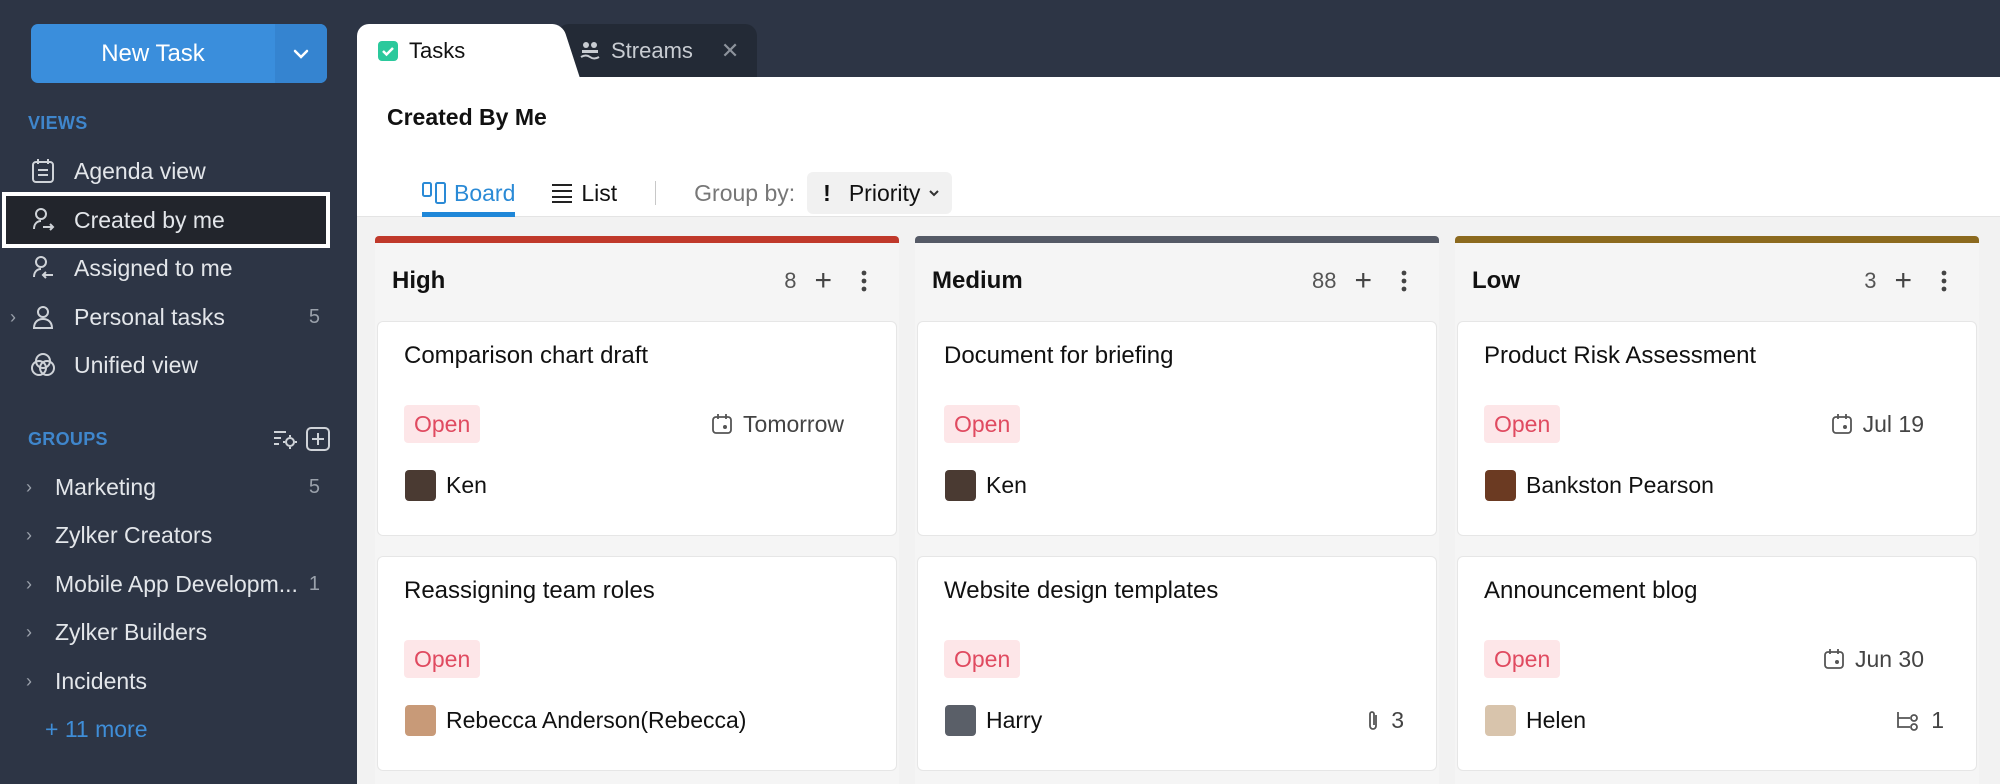 This screenshot has width=2000, height=784. I want to click on view-tab-board: Board, so click(469, 193).